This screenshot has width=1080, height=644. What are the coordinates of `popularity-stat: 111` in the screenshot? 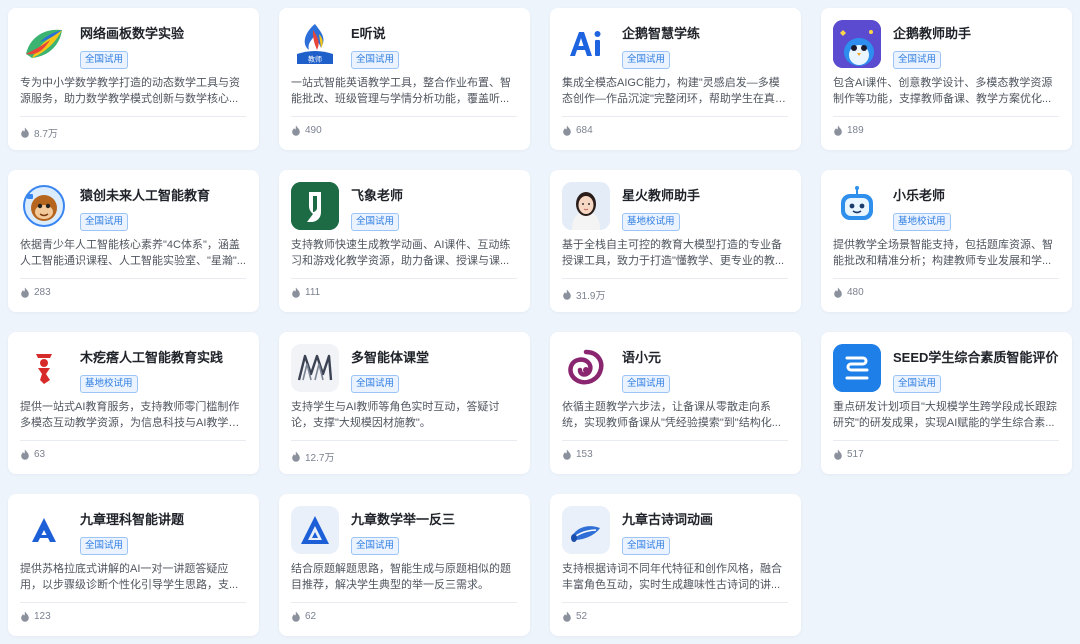 It's located at (305, 292).